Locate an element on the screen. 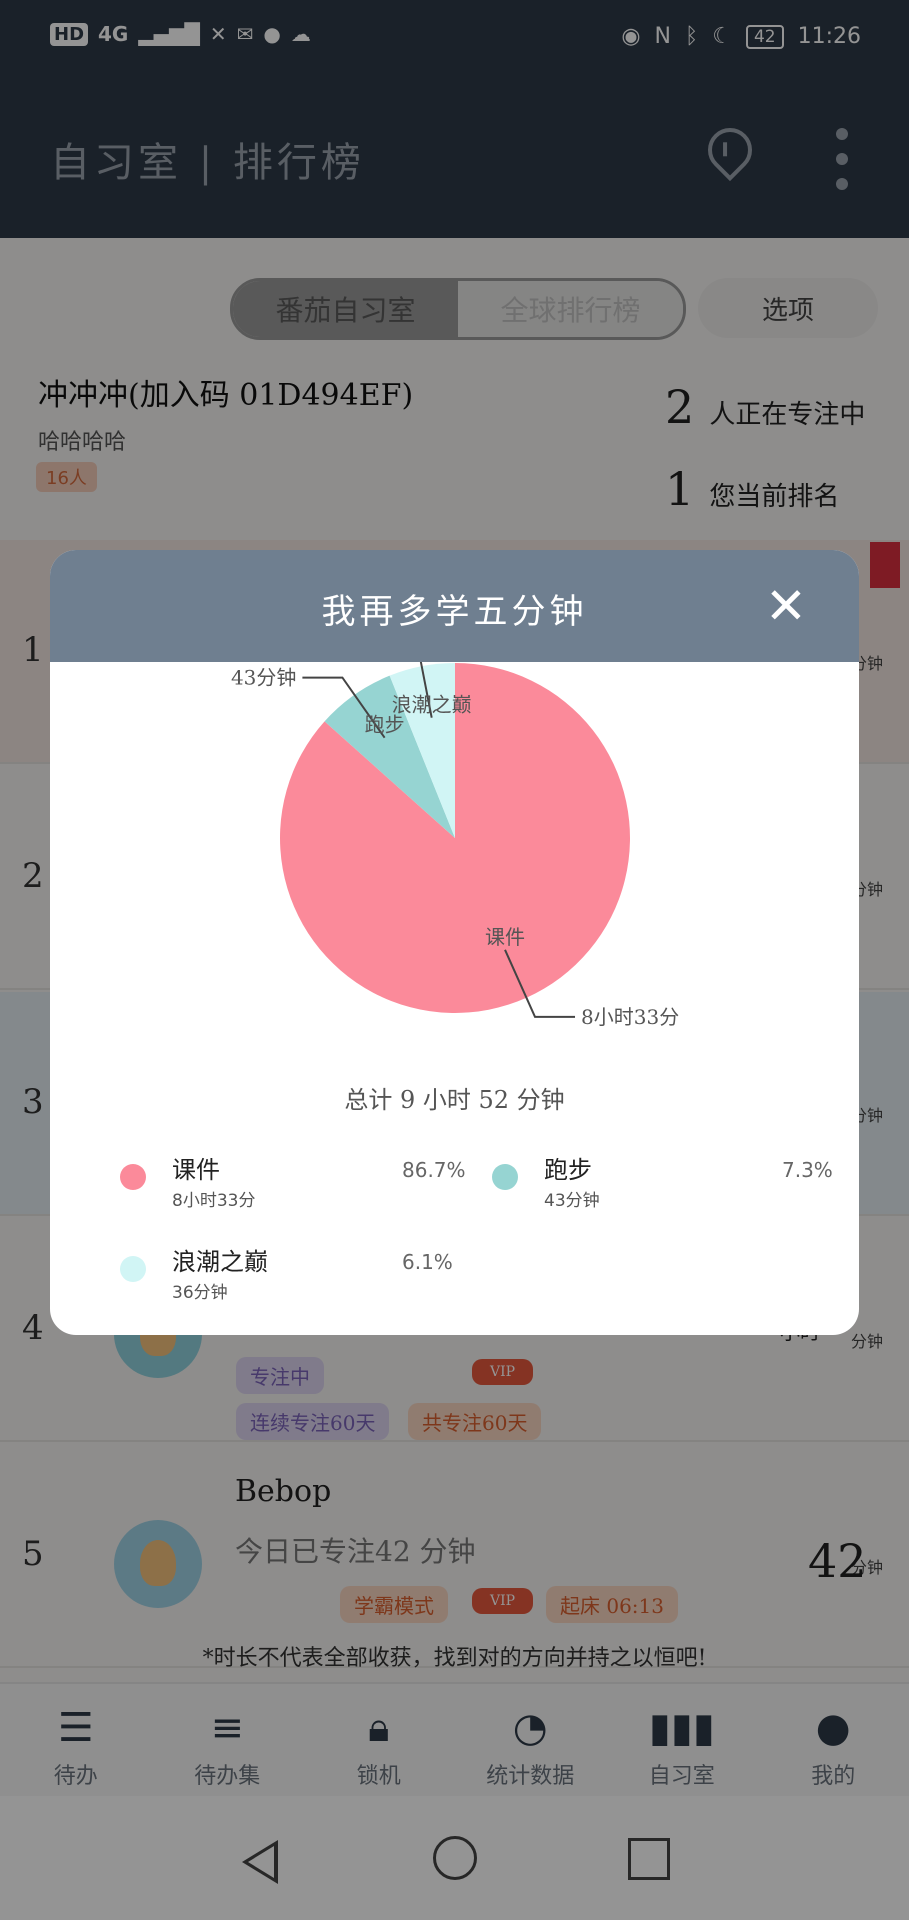  legend-time: 8小时33分 is located at coordinates (214, 1201).